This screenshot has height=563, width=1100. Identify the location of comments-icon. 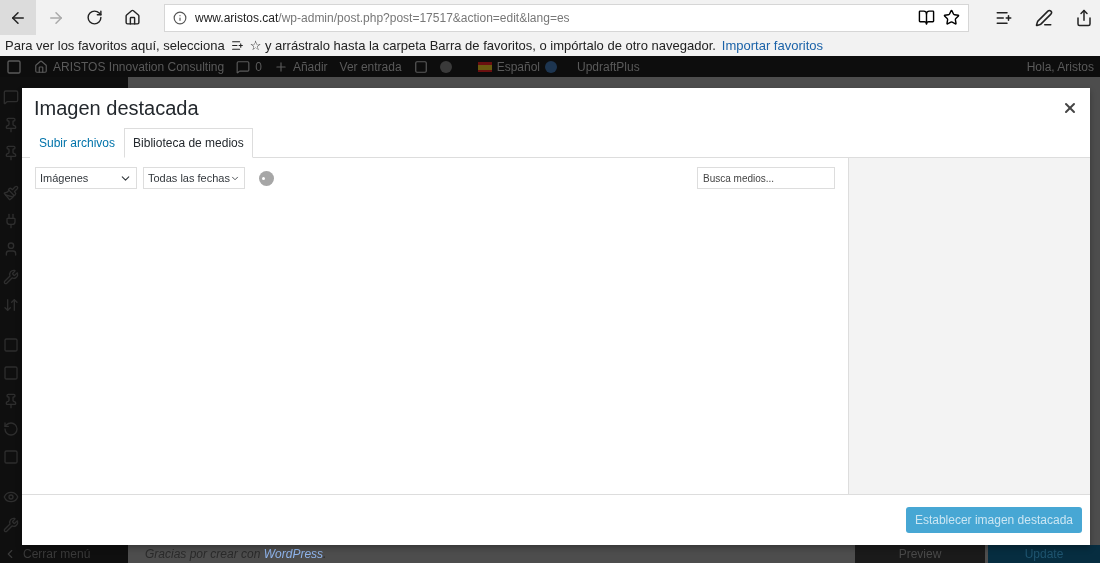
(11, 97).